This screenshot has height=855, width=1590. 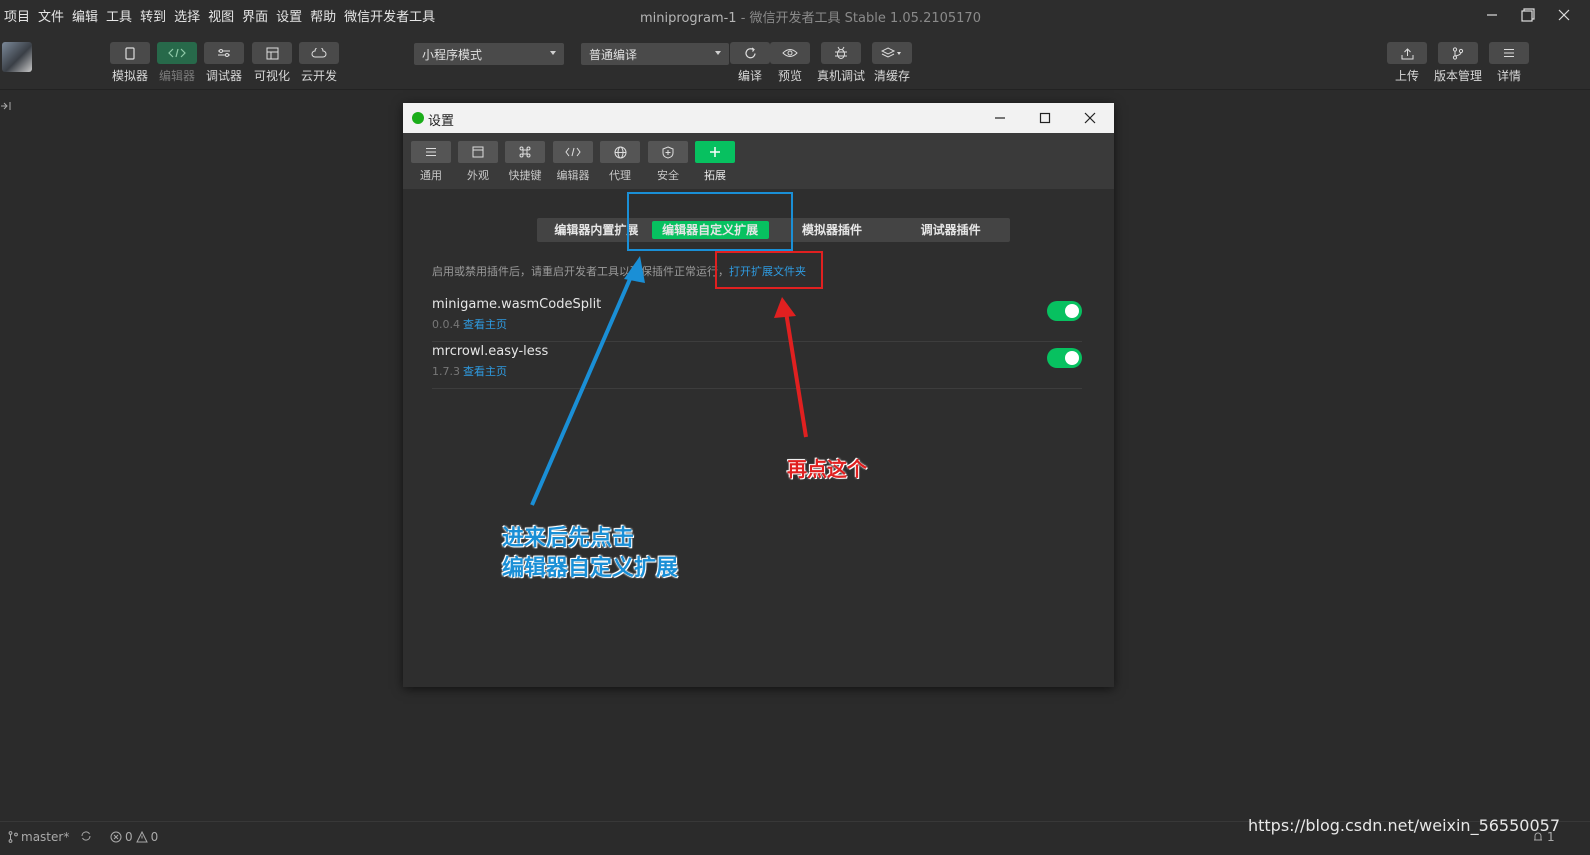 What do you see at coordinates (1458, 63) in the screenshot?
I see `version-button: 版本管理` at bounding box center [1458, 63].